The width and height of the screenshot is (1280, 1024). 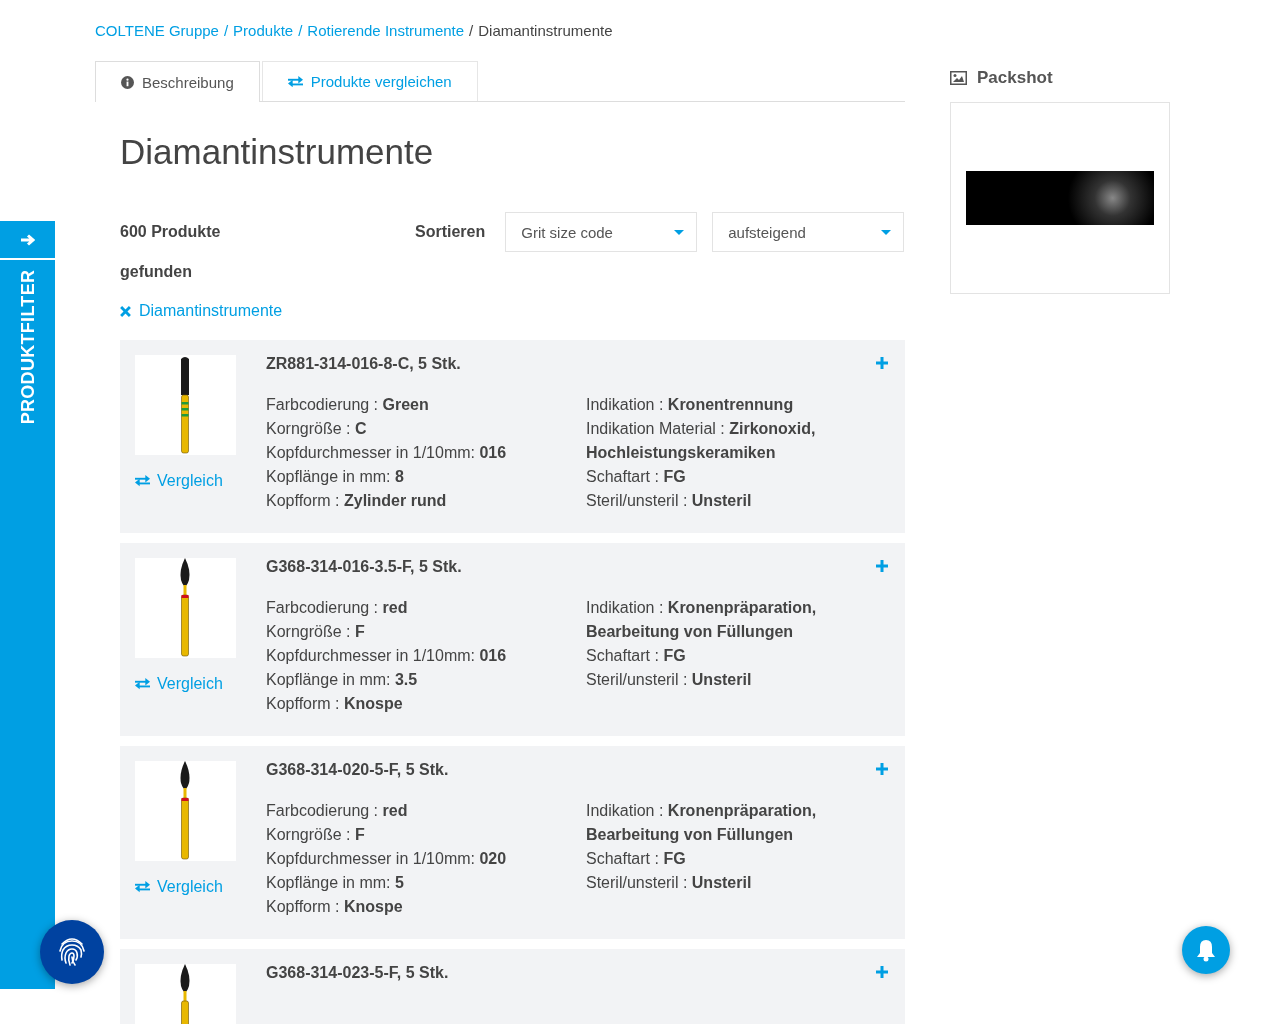 What do you see at coordinates (1015, 78) in the screenshot?
I see `packshot-title: Packshot` at bounding box center [1015, 78].